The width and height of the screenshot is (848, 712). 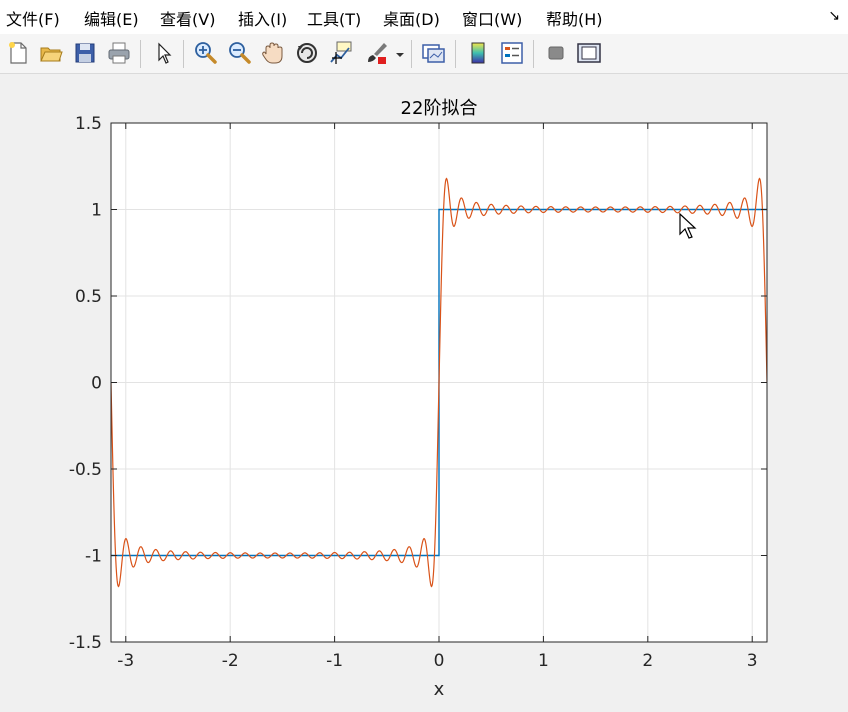 What do you see at coordinates (85, 643) in the screenshot?
I see `y-tick-label: -1.5` at bounding box center [85, 643].